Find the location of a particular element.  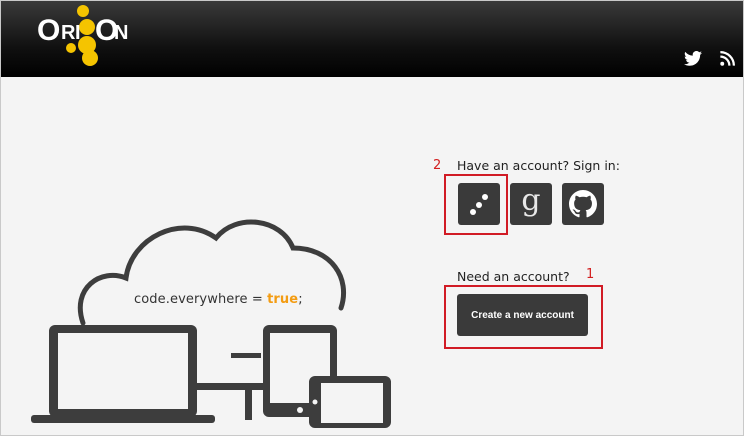

google-signin-button: g is located at coordinates (531, 204).